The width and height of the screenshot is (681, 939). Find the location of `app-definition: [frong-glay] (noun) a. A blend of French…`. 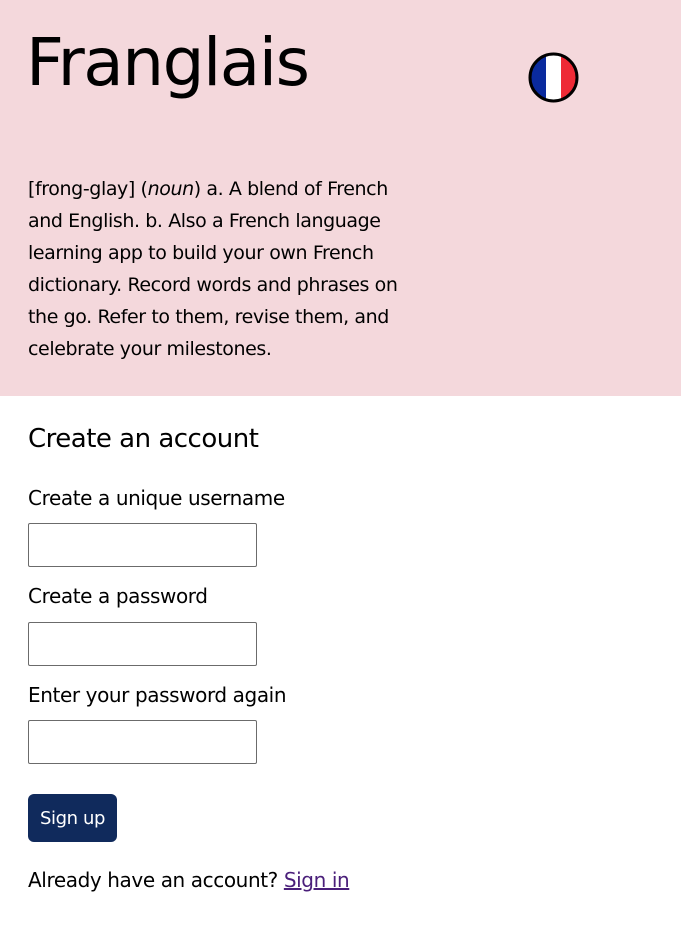

app-definition: [frong-glay] (noun) a. A blend of French… is located at coordinates (220, 269).